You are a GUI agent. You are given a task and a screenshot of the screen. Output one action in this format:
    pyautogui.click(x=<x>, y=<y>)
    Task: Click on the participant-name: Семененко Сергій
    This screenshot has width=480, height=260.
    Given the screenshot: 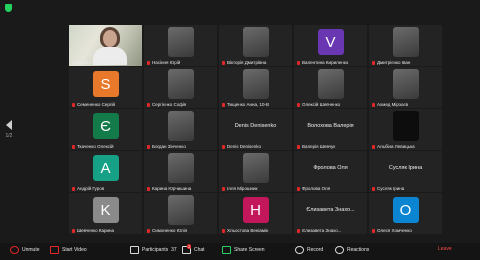 What is the action you would take?
    pyautogui.click(x=96, y=104)
    